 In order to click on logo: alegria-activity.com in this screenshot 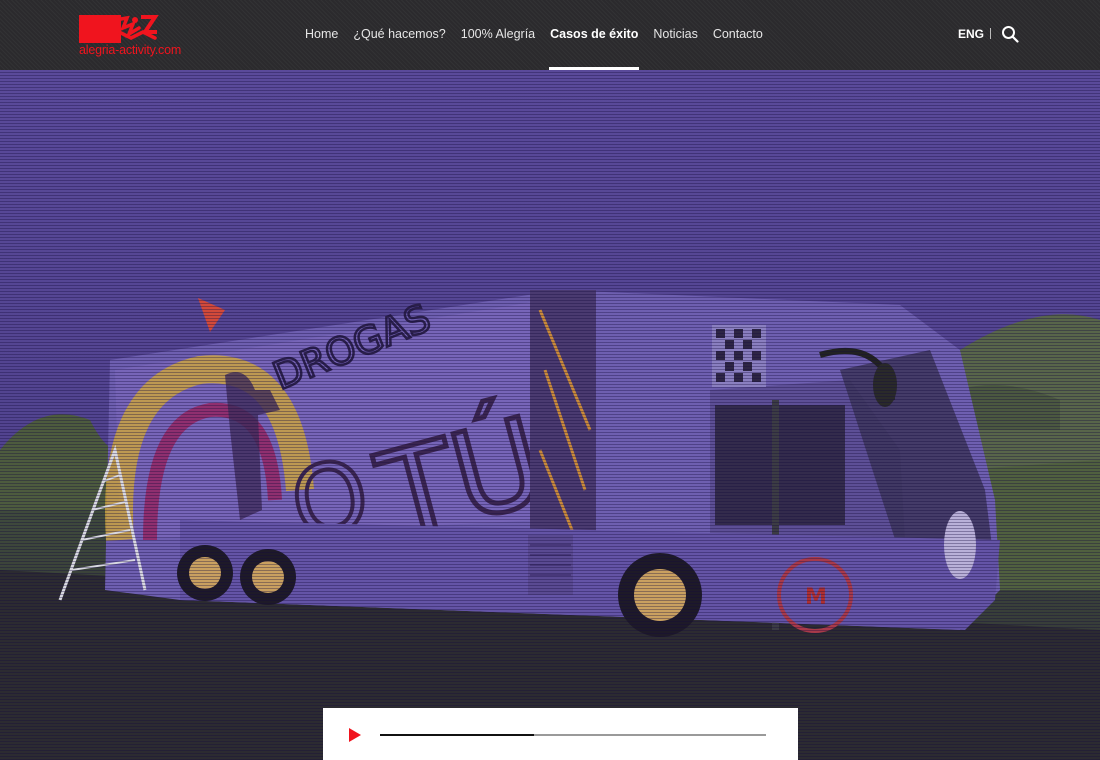, I will do `click(134, 37)`.